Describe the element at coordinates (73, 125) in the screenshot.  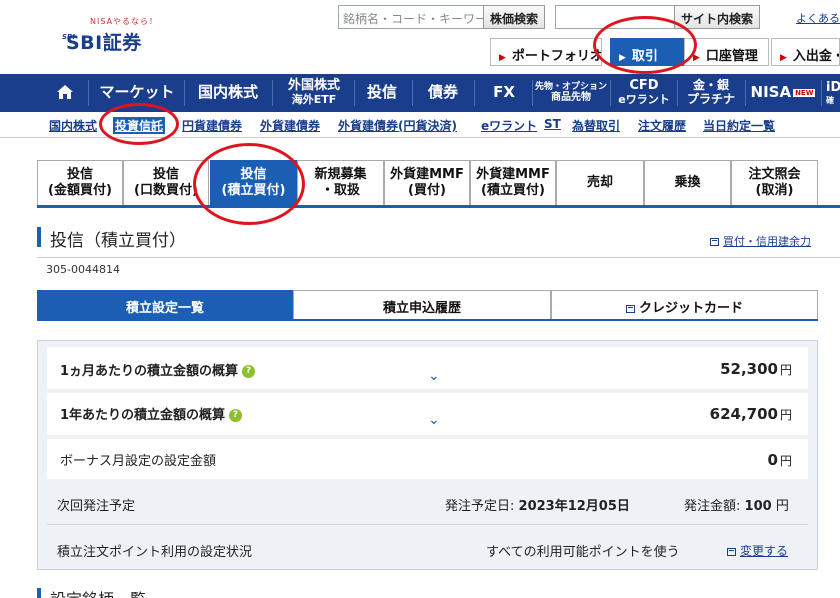
I see `sublink-domestic-stock: 国内株式` at that location.